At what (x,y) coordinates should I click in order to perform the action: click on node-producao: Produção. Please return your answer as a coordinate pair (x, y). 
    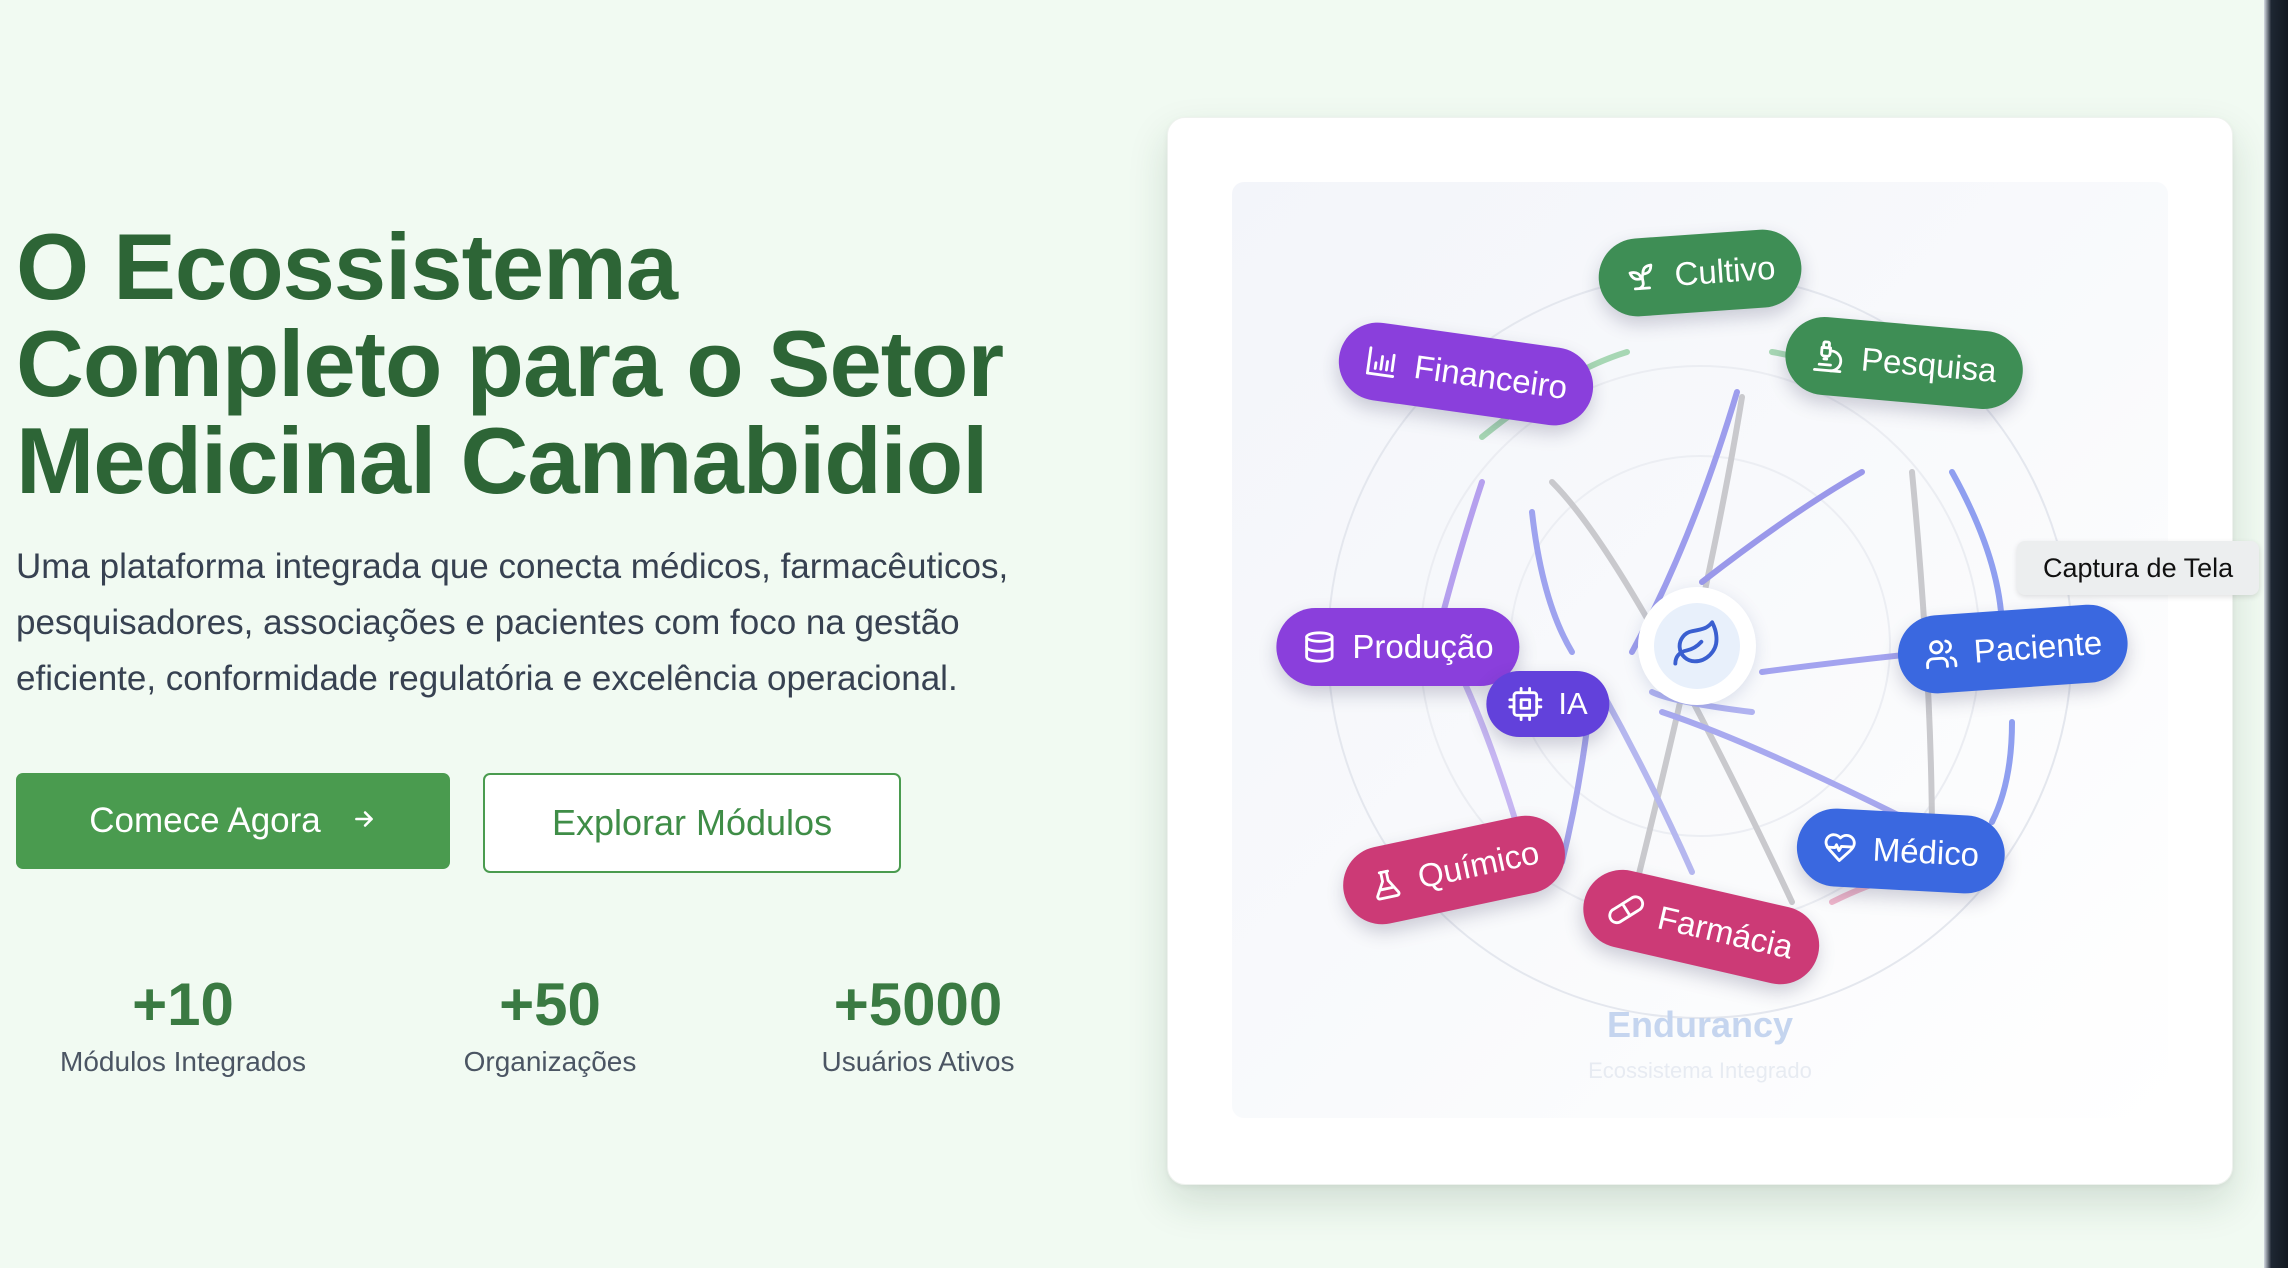
    Looking at the image, I should click on (1398, 647).